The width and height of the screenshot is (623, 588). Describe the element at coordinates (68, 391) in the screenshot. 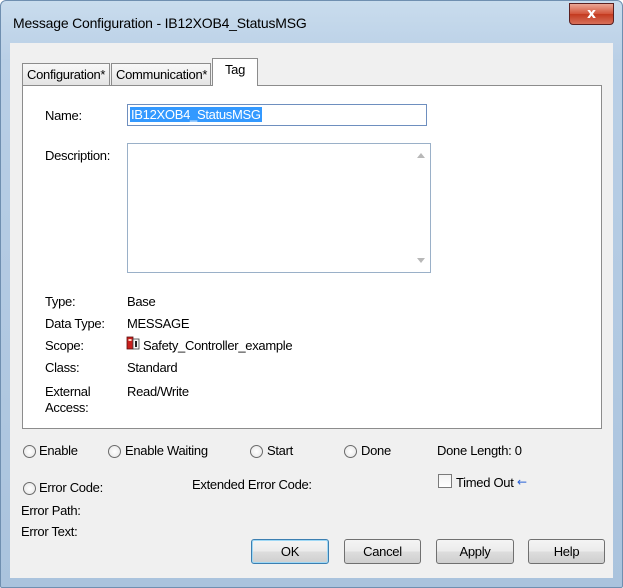

I see `external-access-label-line1: External` at that location.